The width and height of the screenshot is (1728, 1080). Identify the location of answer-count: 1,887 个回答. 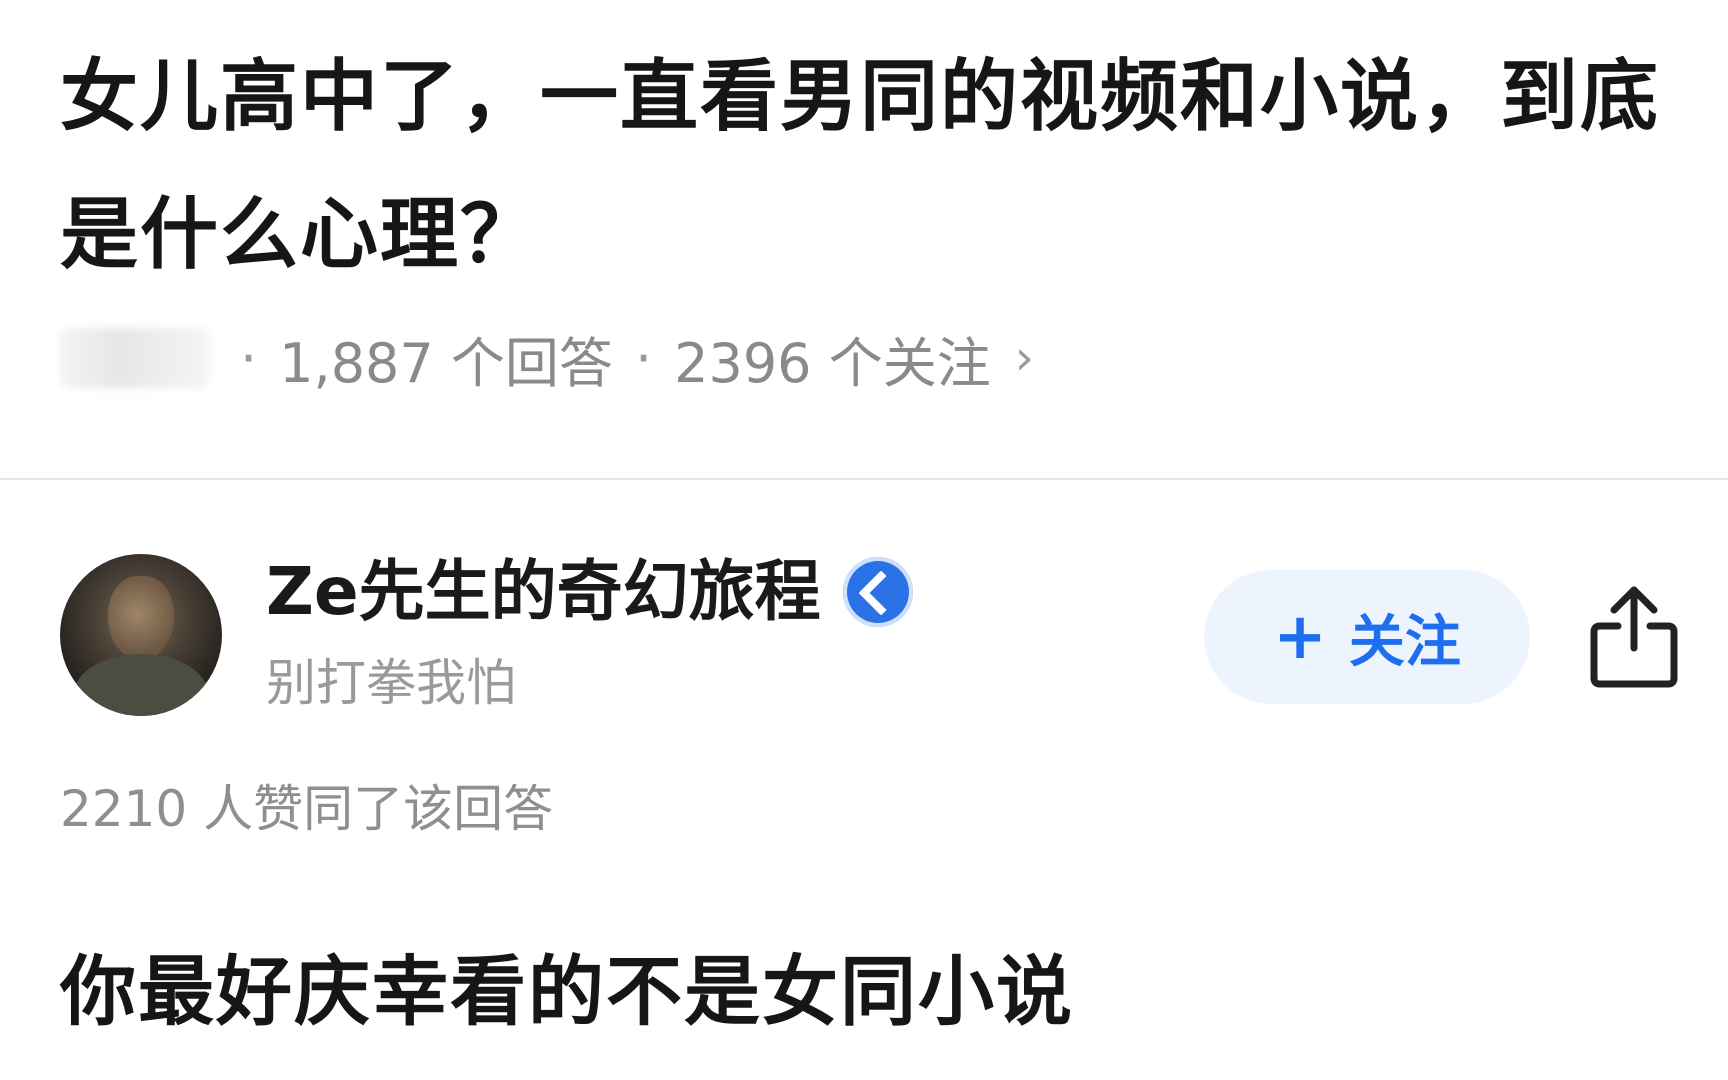
(446, 363).